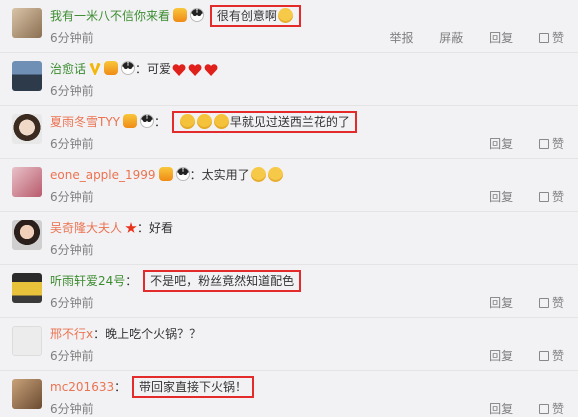 Image resolution: width=578 pixels, height=417 pixels. I want to click on comment-text: 带回家直接下火锅！, so click(192, 387).